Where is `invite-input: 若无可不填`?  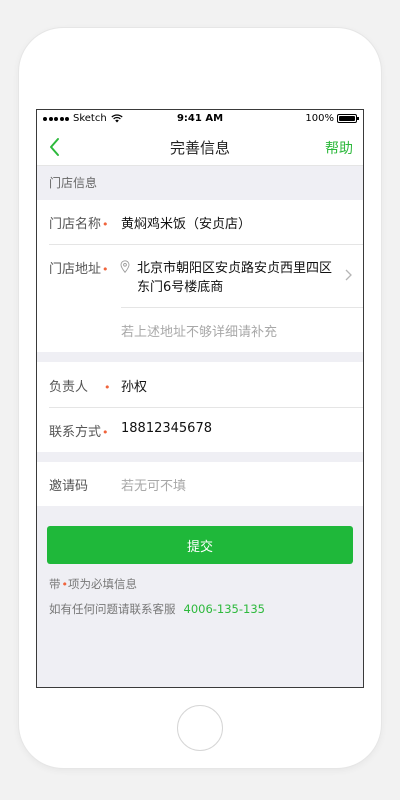
invite-input: 若无可不填 is located at coordinates (153, 484).